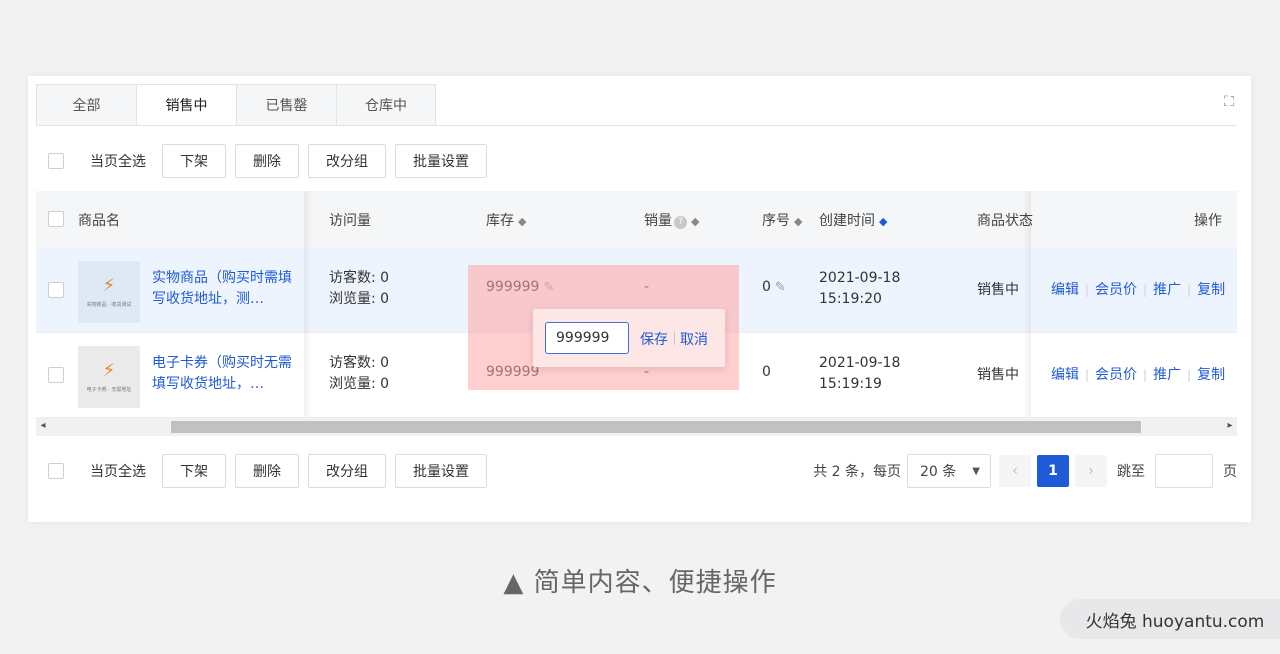 The width and height of the screenshot is (1280, 654). Describe the element at coordinates (694, 339) in the screenshot. I see `cancel-link: 取消` at that location.